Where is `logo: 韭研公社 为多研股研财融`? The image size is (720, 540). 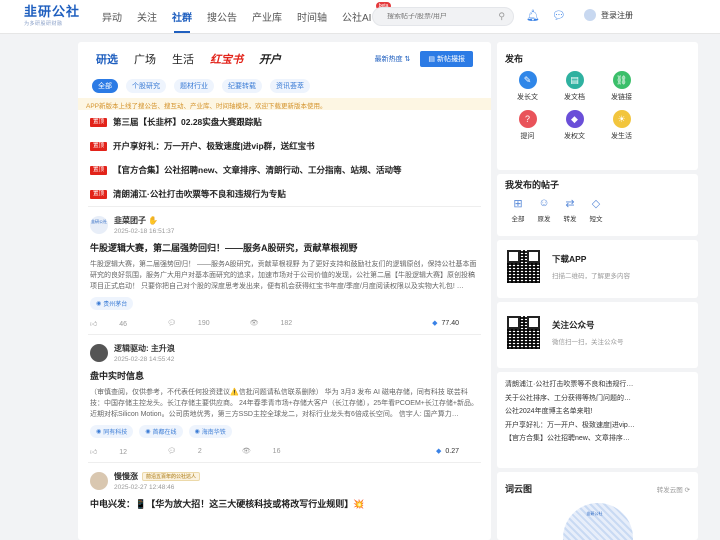
logo: 韭研公社 为多研股研财融 is located at coordinates (53, 17).